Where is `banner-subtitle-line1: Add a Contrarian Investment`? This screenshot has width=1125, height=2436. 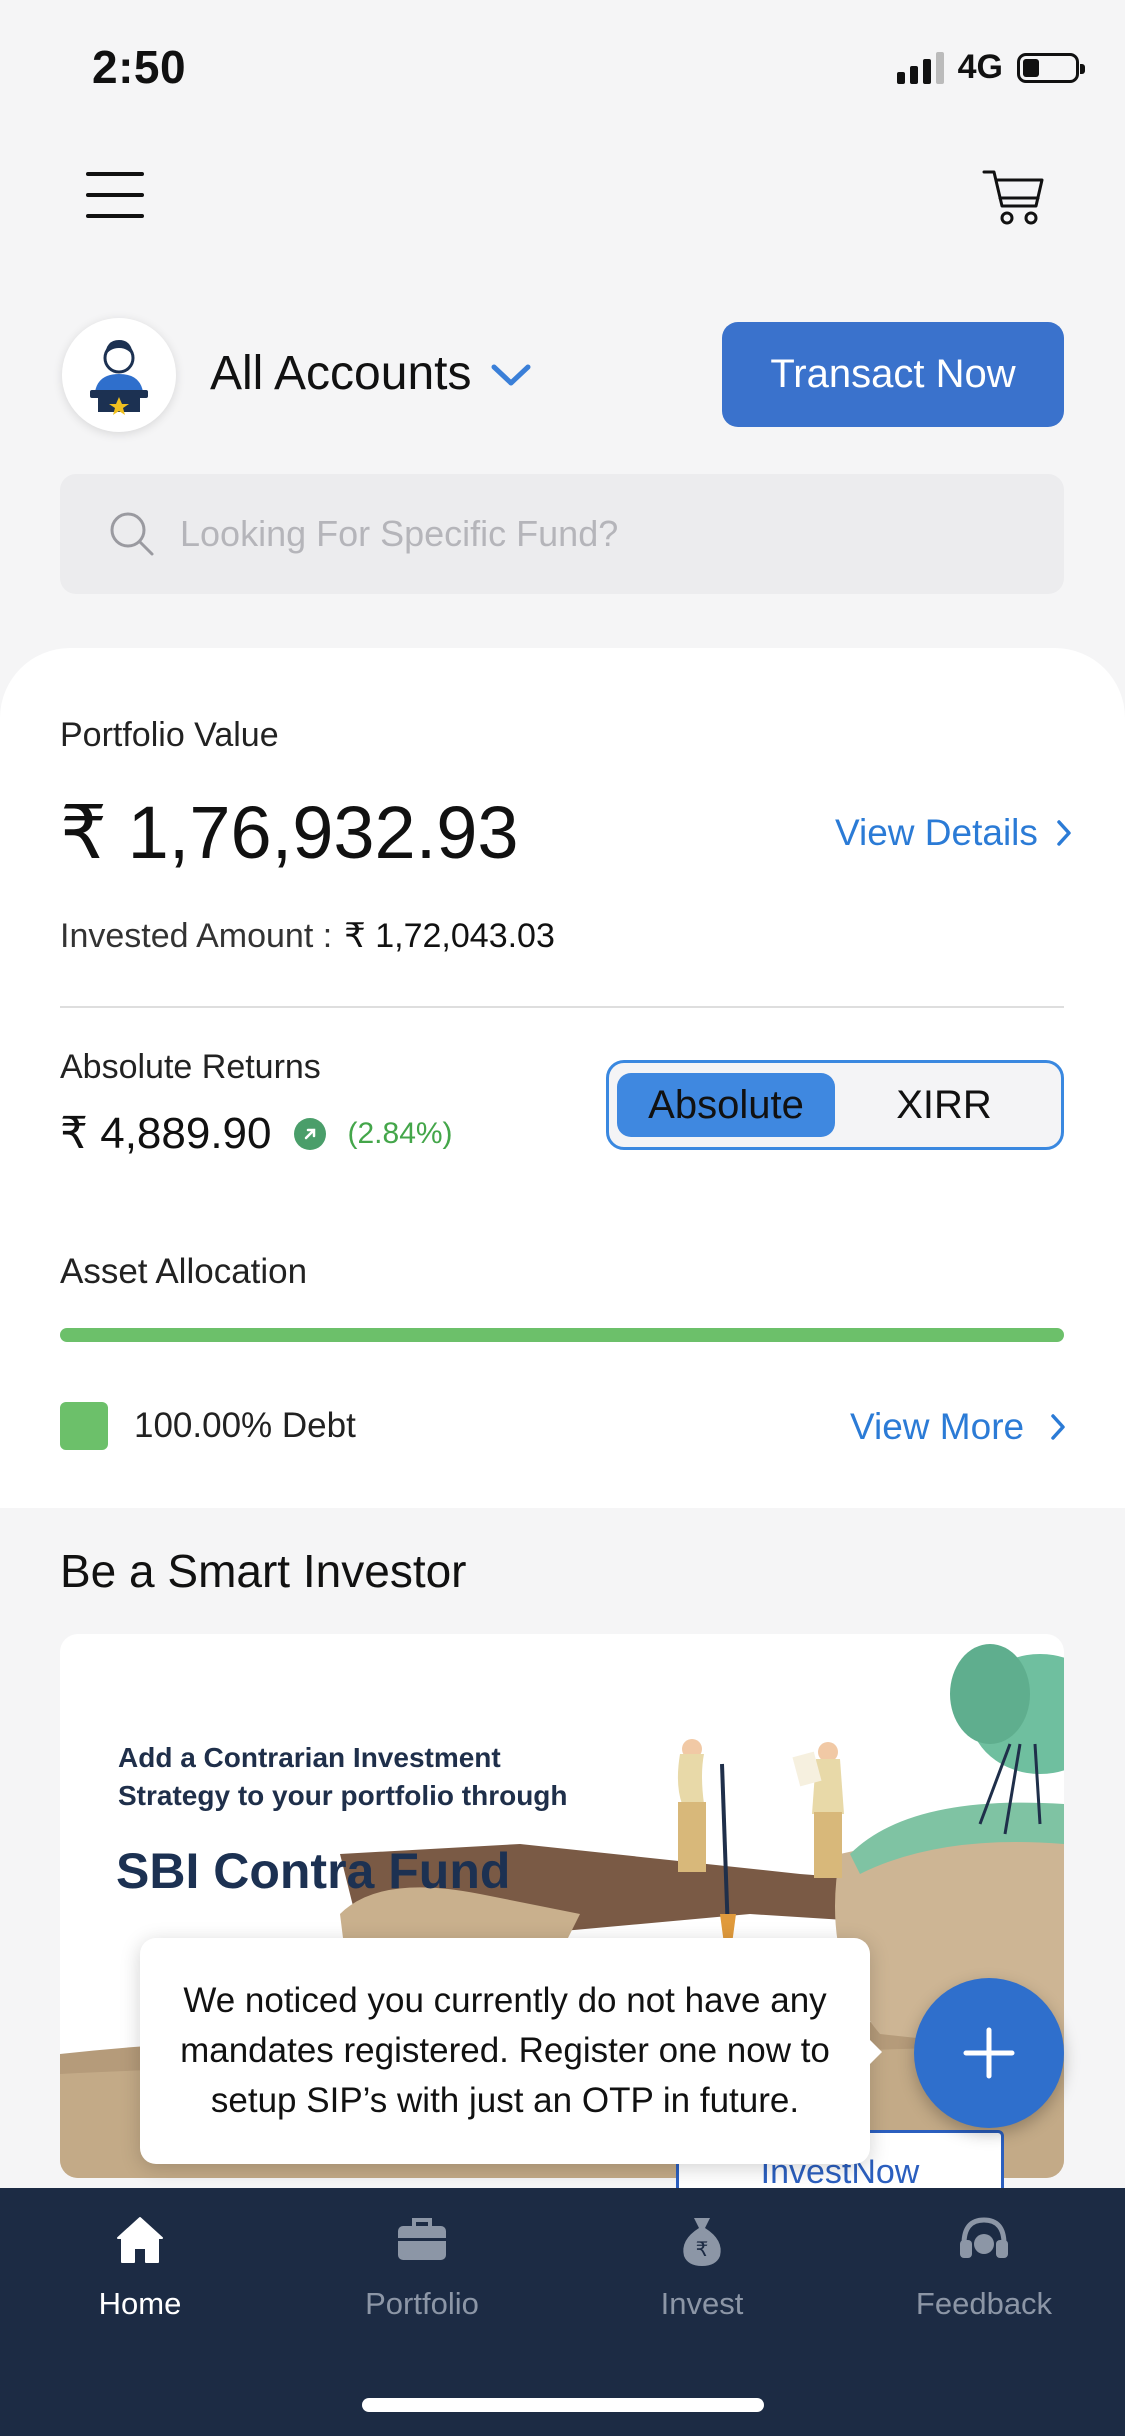
banner-subtitle-line1: Add a Contrarian Investment is located at coordinates (309, 1757).